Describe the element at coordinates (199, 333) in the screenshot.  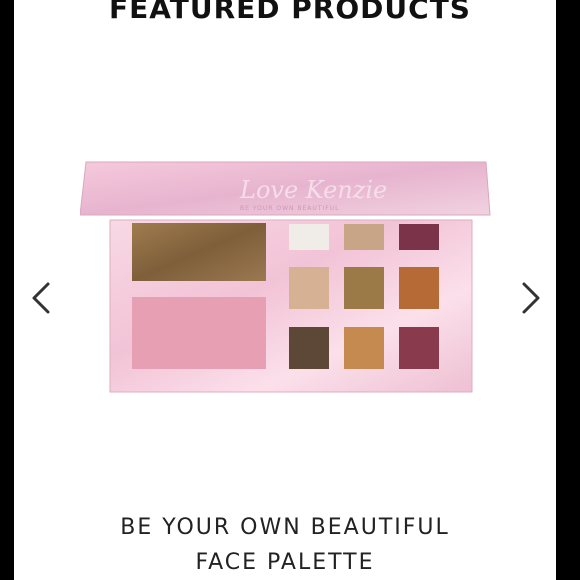
I see `blush-pan` at that location.